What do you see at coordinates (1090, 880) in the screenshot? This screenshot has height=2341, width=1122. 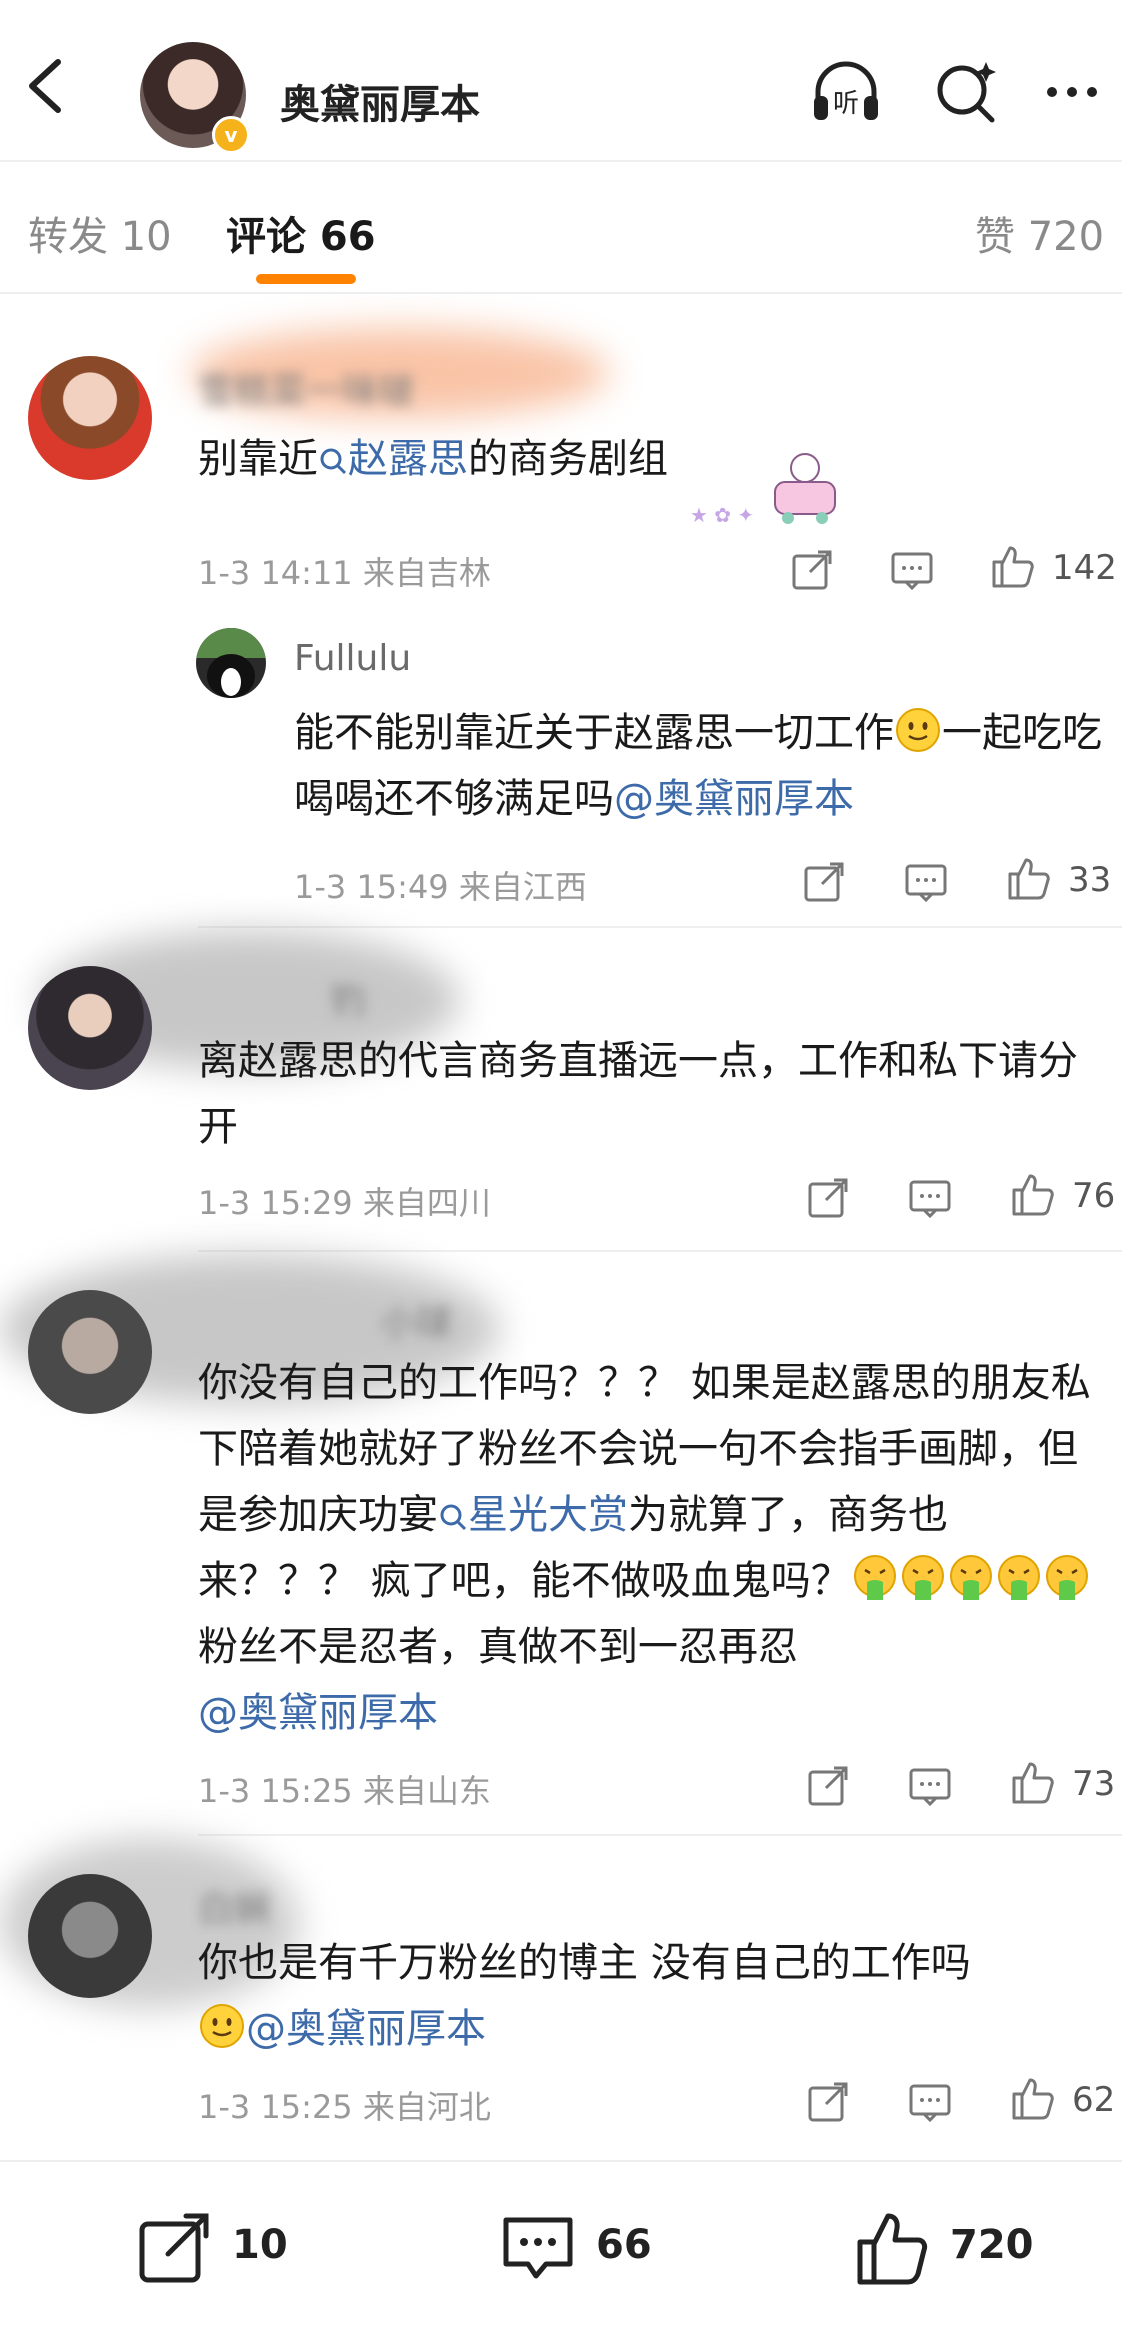 I see `like-count: 33` at bounding box center [1090, 880].